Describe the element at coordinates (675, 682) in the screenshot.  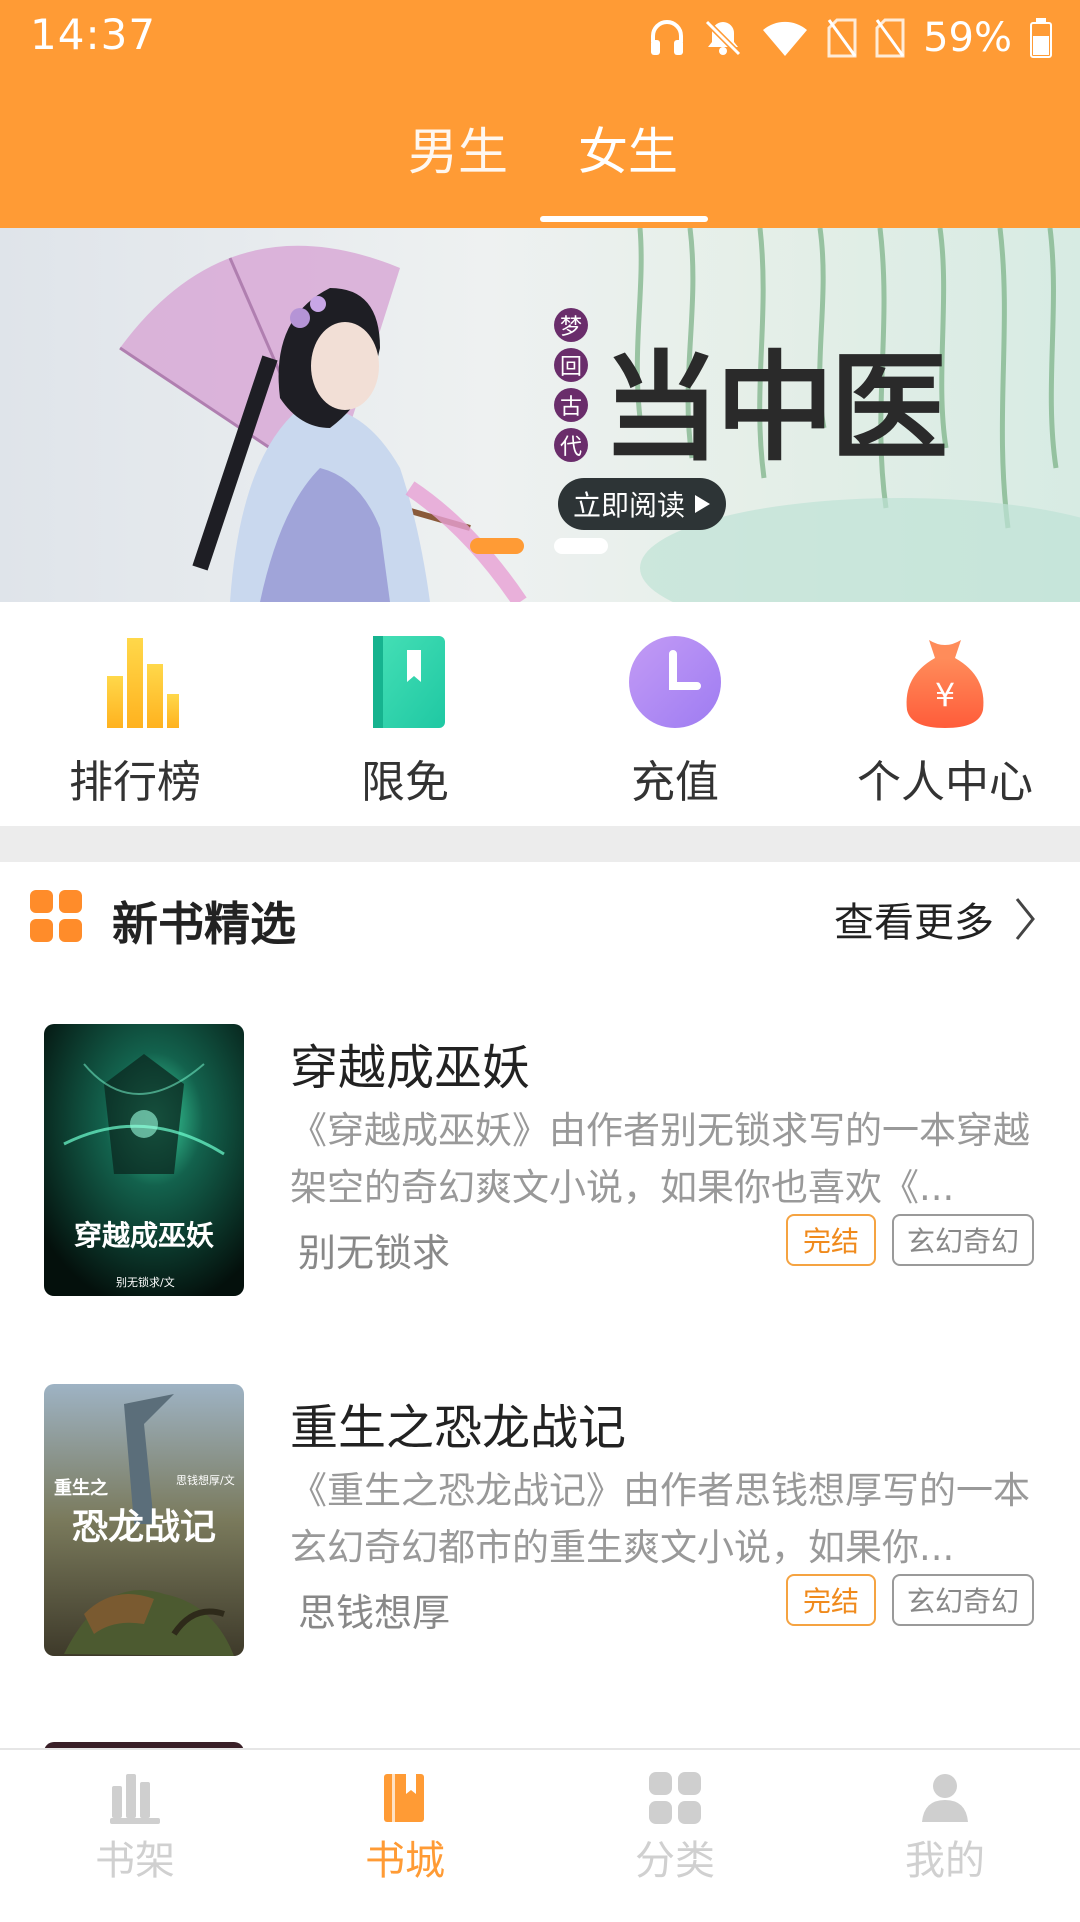
I see `clock-icon` at that location.